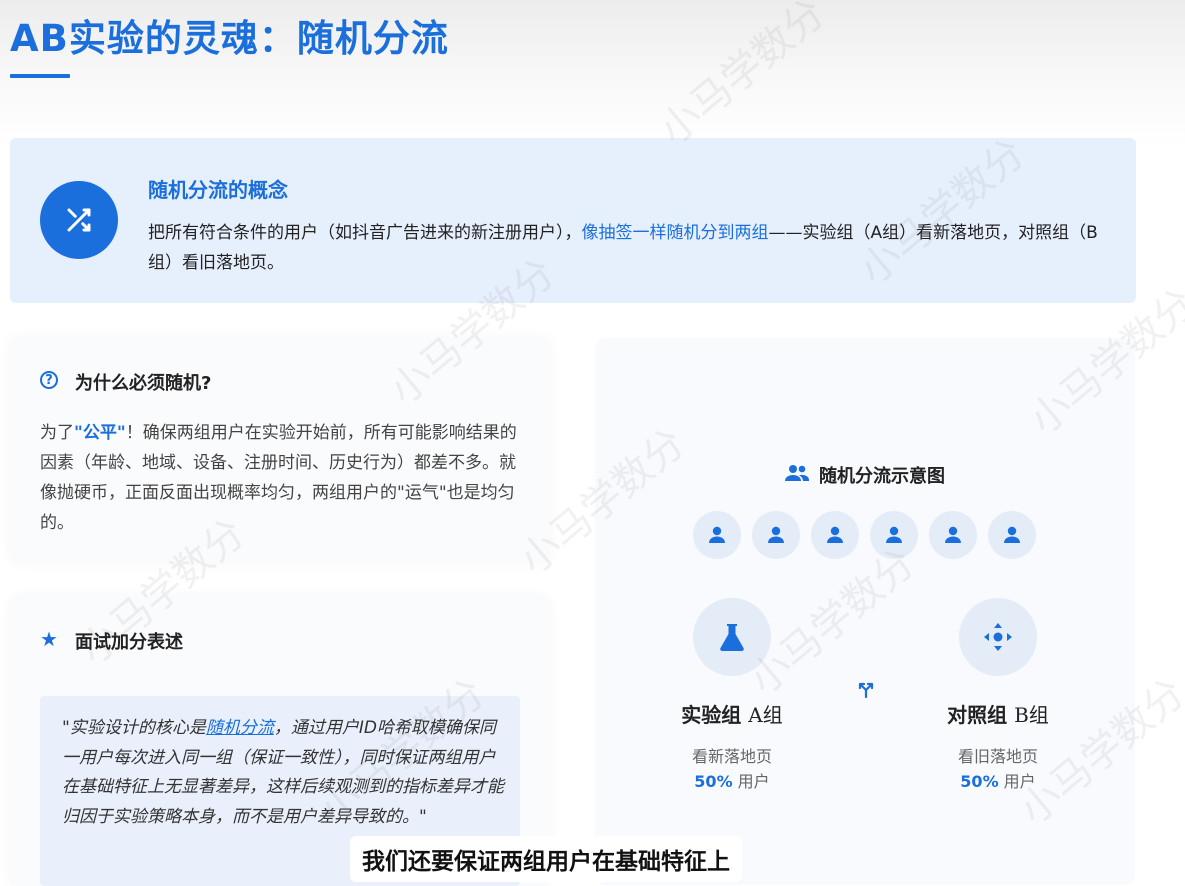  Describe the element at coordinates (713, 781) in the screenshot. I see `group-a-pct: 50%` at that location.